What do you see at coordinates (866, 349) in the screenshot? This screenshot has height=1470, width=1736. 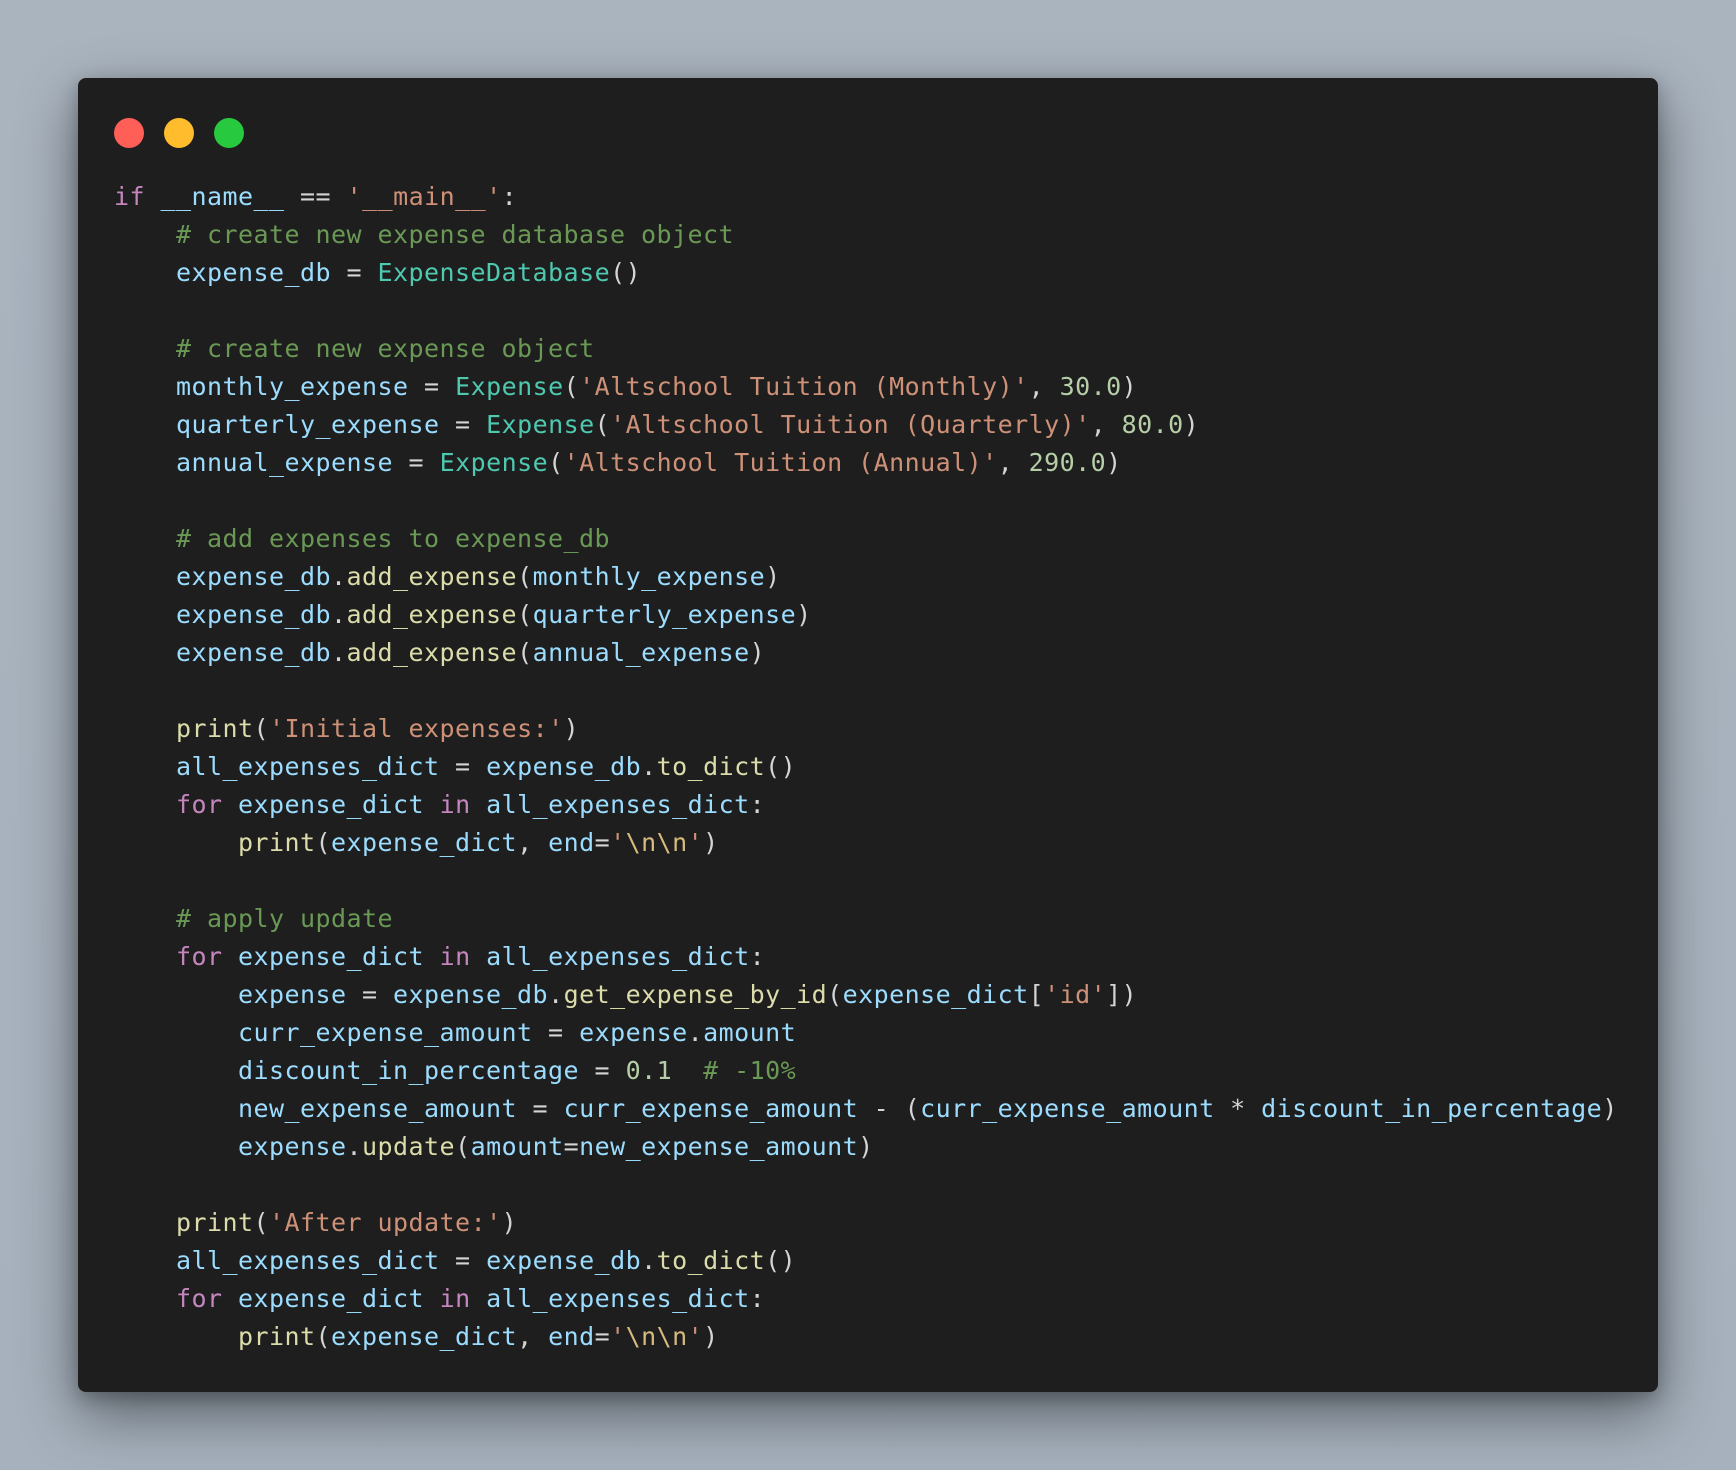 I see `code-line: # create new expense object` at bounding box center [866, 349].